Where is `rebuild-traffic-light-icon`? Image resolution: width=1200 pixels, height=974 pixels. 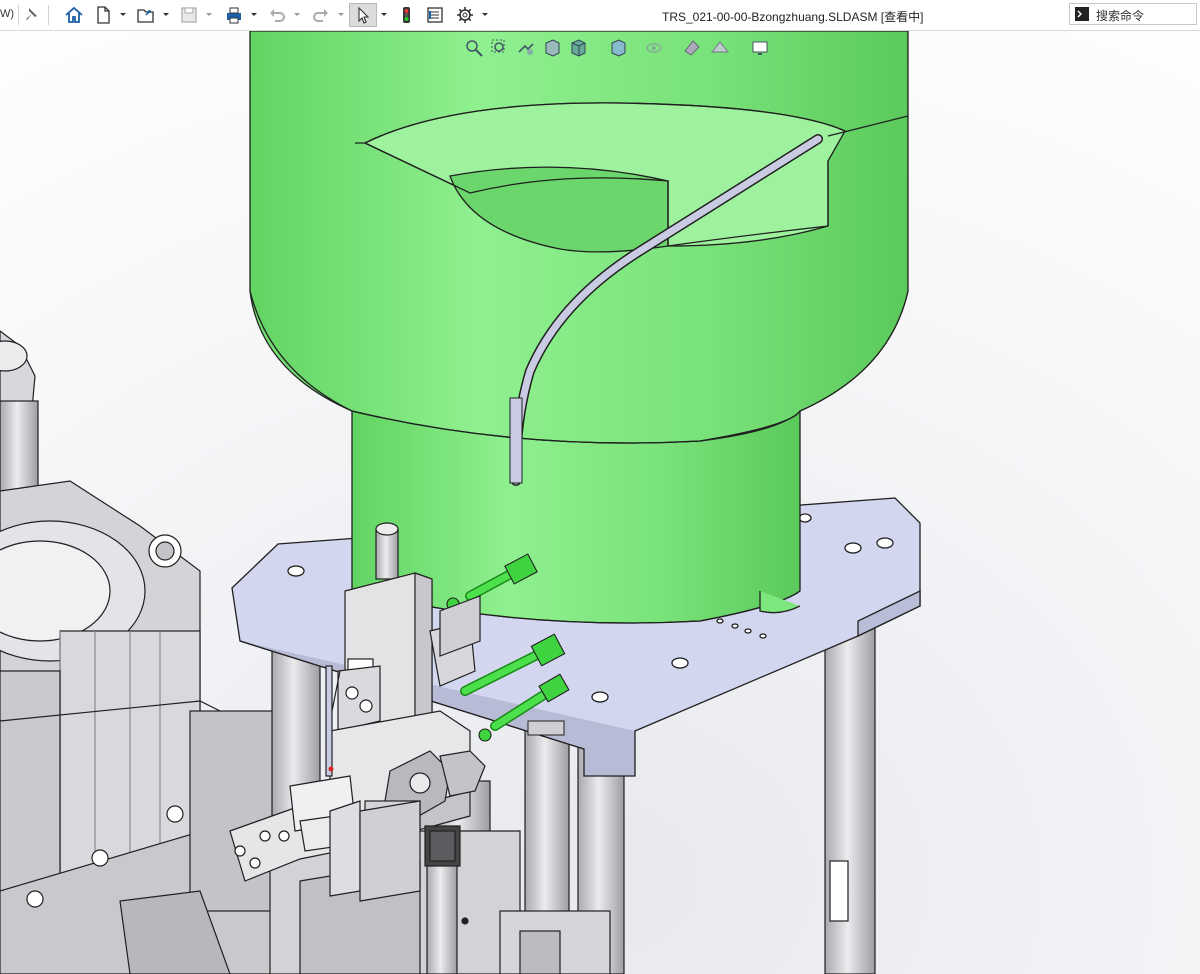 rebuild-traffic-light-icon is located at coordinates (406, 15).